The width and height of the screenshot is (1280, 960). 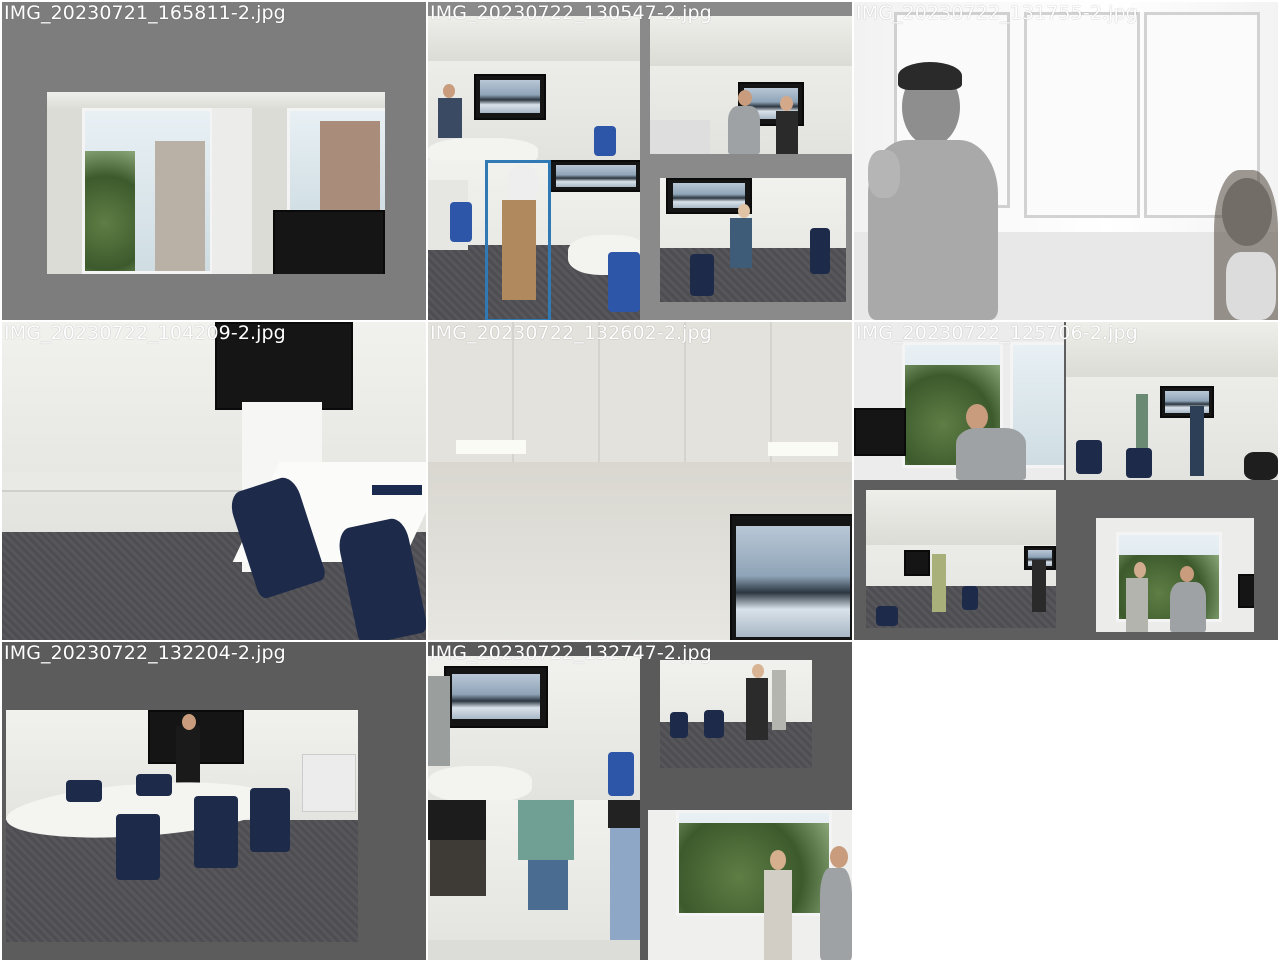 I want to click on mosaic-tile-2: 0 IMG_20230722_130547-2.jpg, so click(x=640, y=161).